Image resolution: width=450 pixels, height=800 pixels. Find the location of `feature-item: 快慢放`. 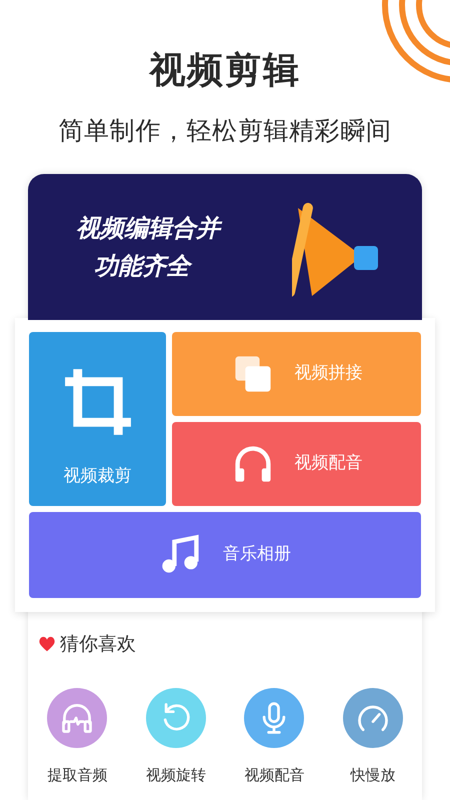

feature-item: 快慢放 is located at coordinates (373, 737).